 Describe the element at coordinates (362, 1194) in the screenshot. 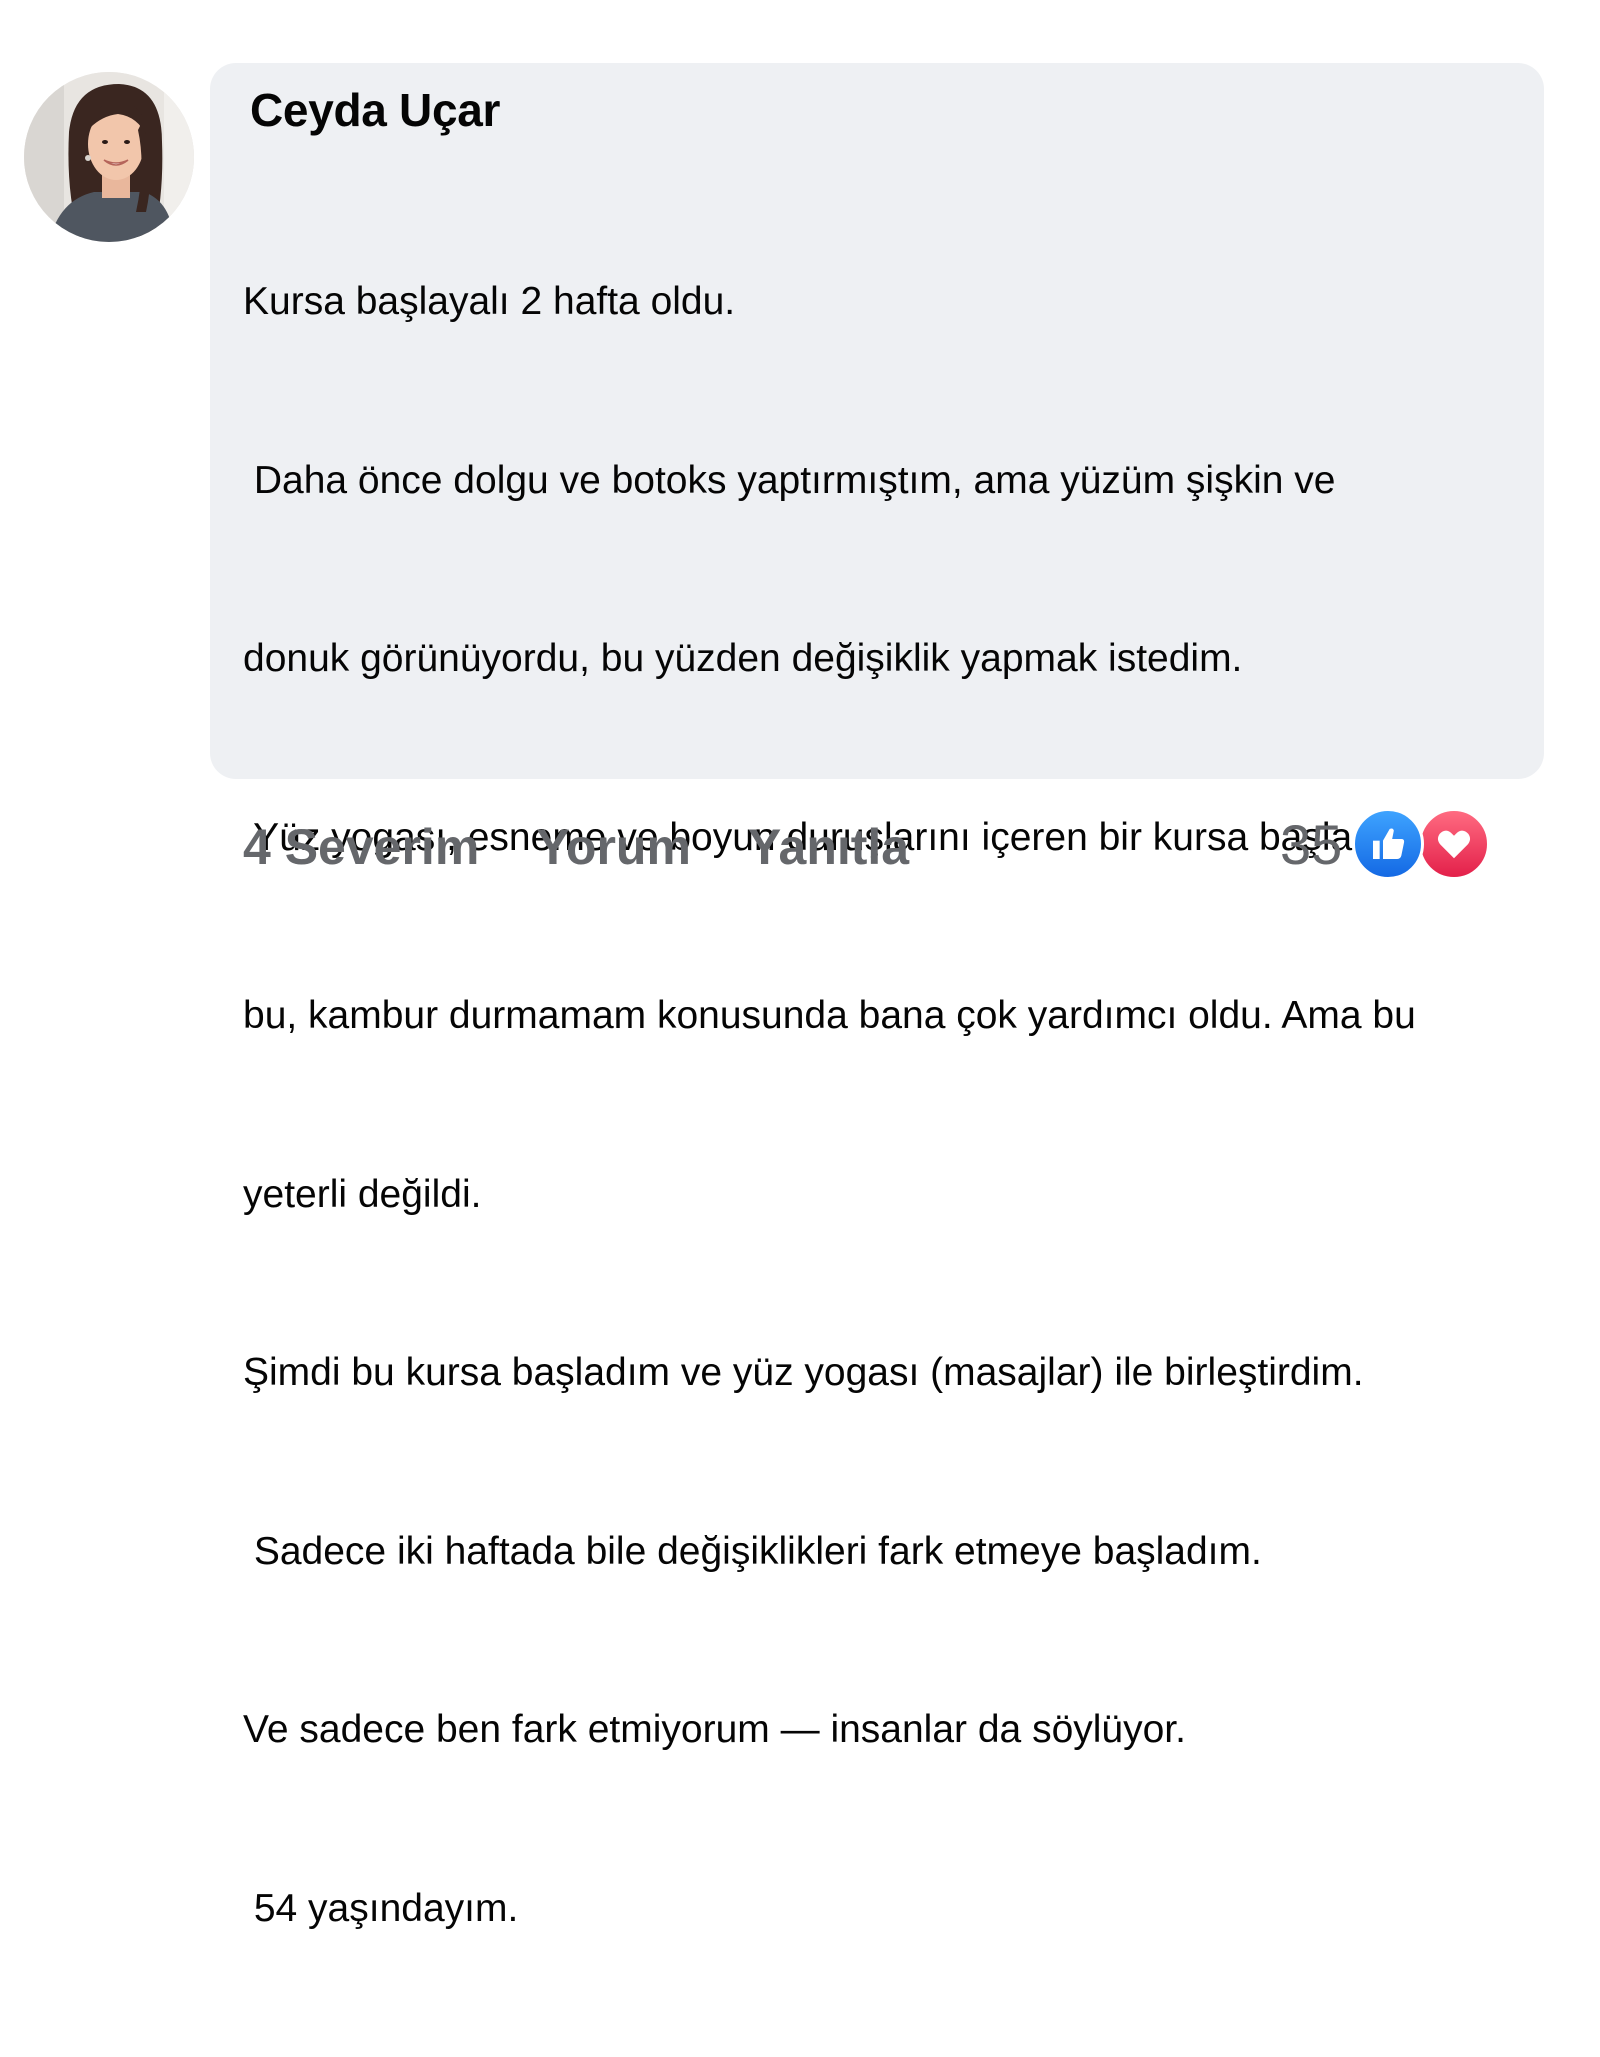

I see `comment-line: yeterli değildi.` at that location.